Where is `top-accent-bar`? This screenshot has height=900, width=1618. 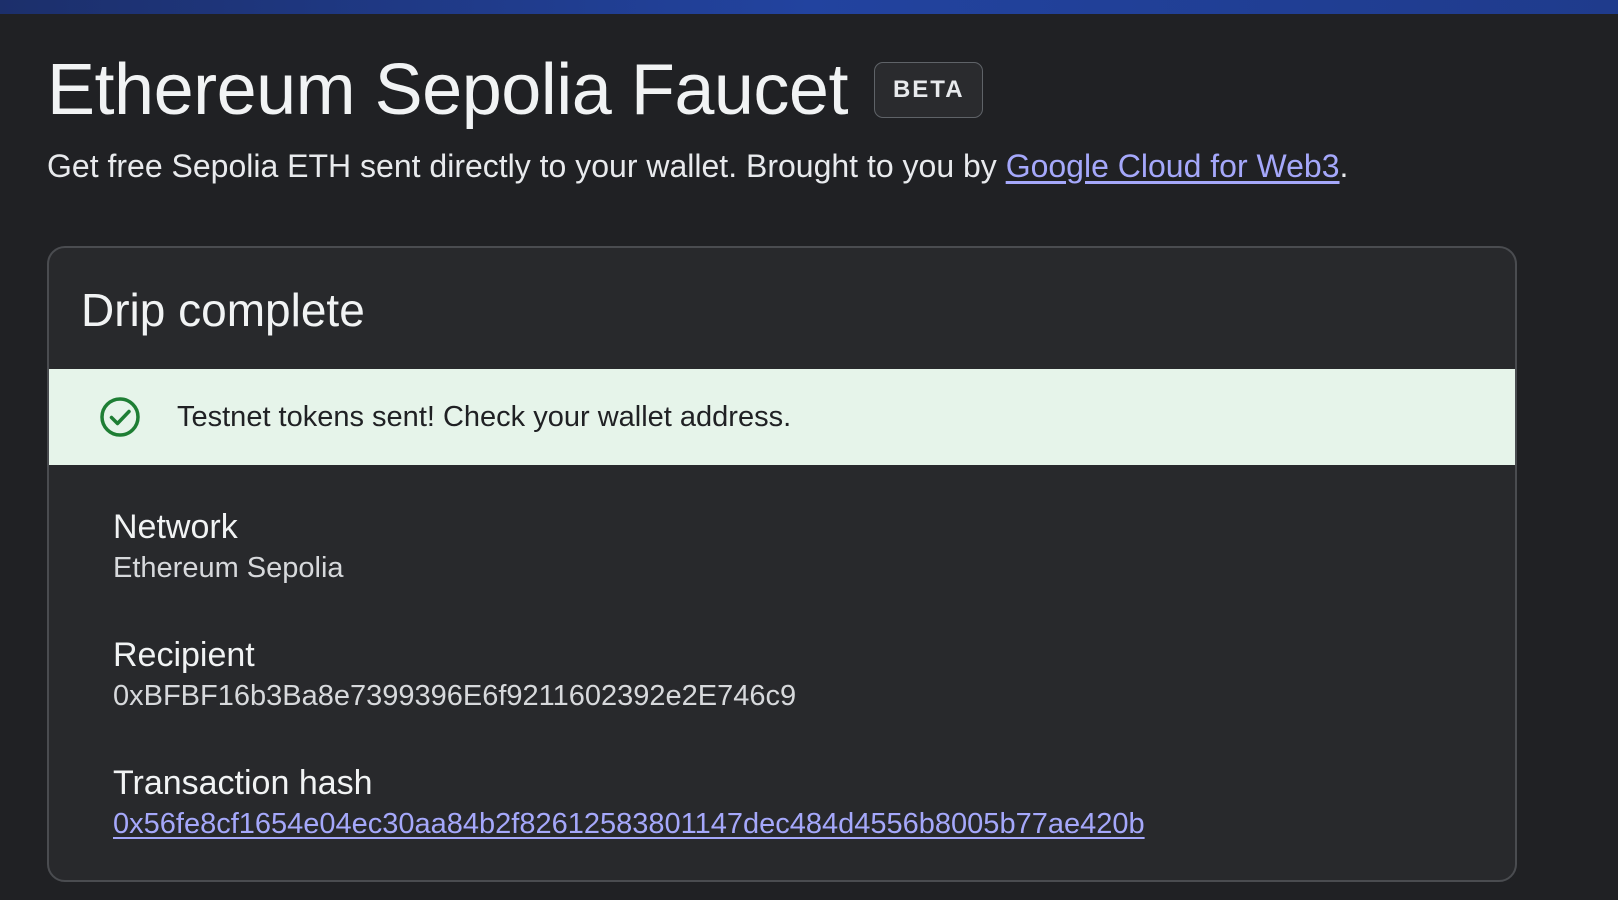 top-accent-bar is located at coordinates (809, 7).